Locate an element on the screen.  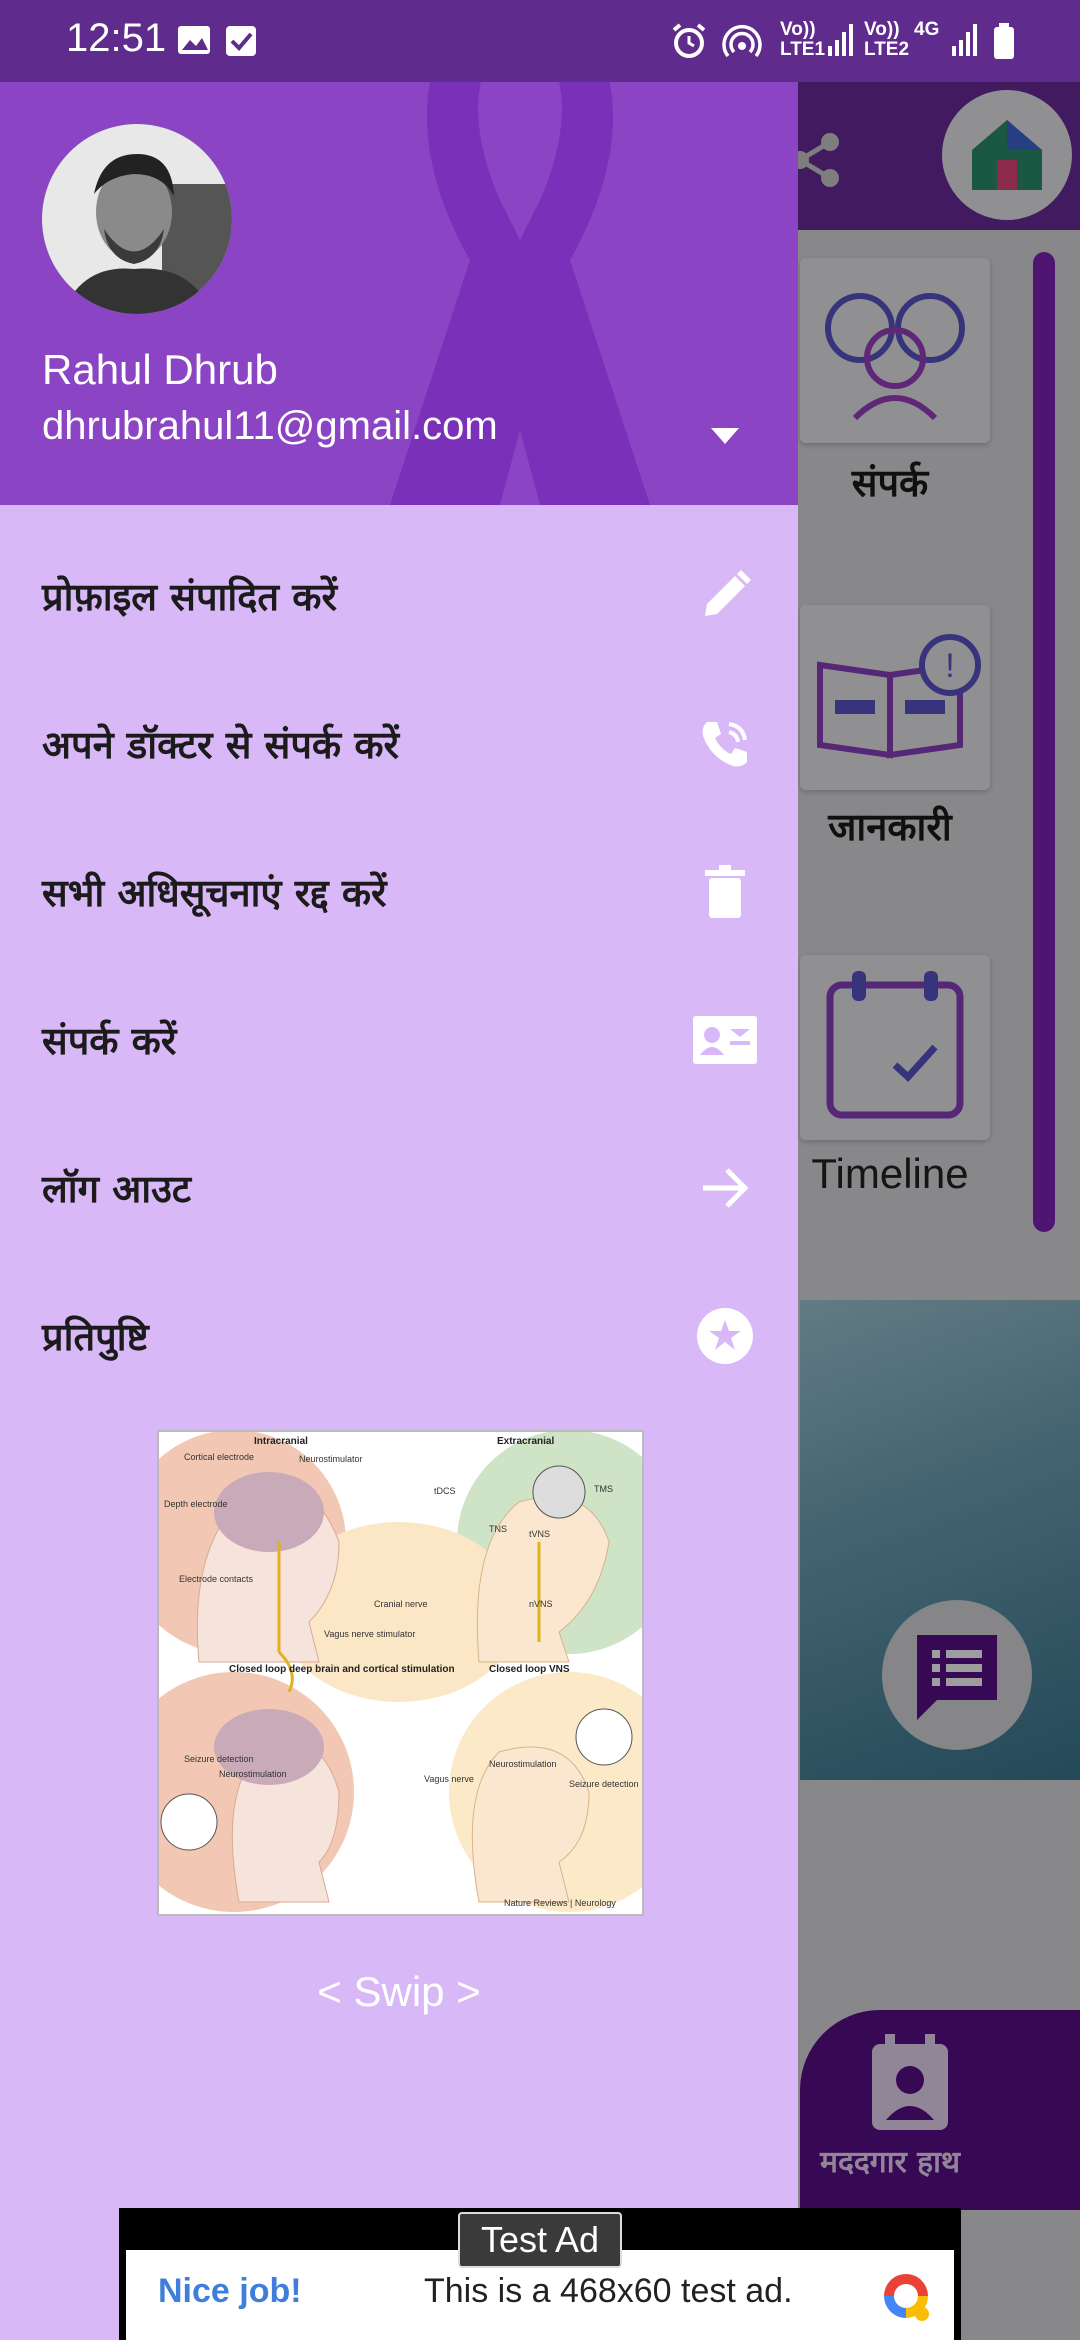
menu-label: संपर्क करें is located at coordinates (109, 1041).